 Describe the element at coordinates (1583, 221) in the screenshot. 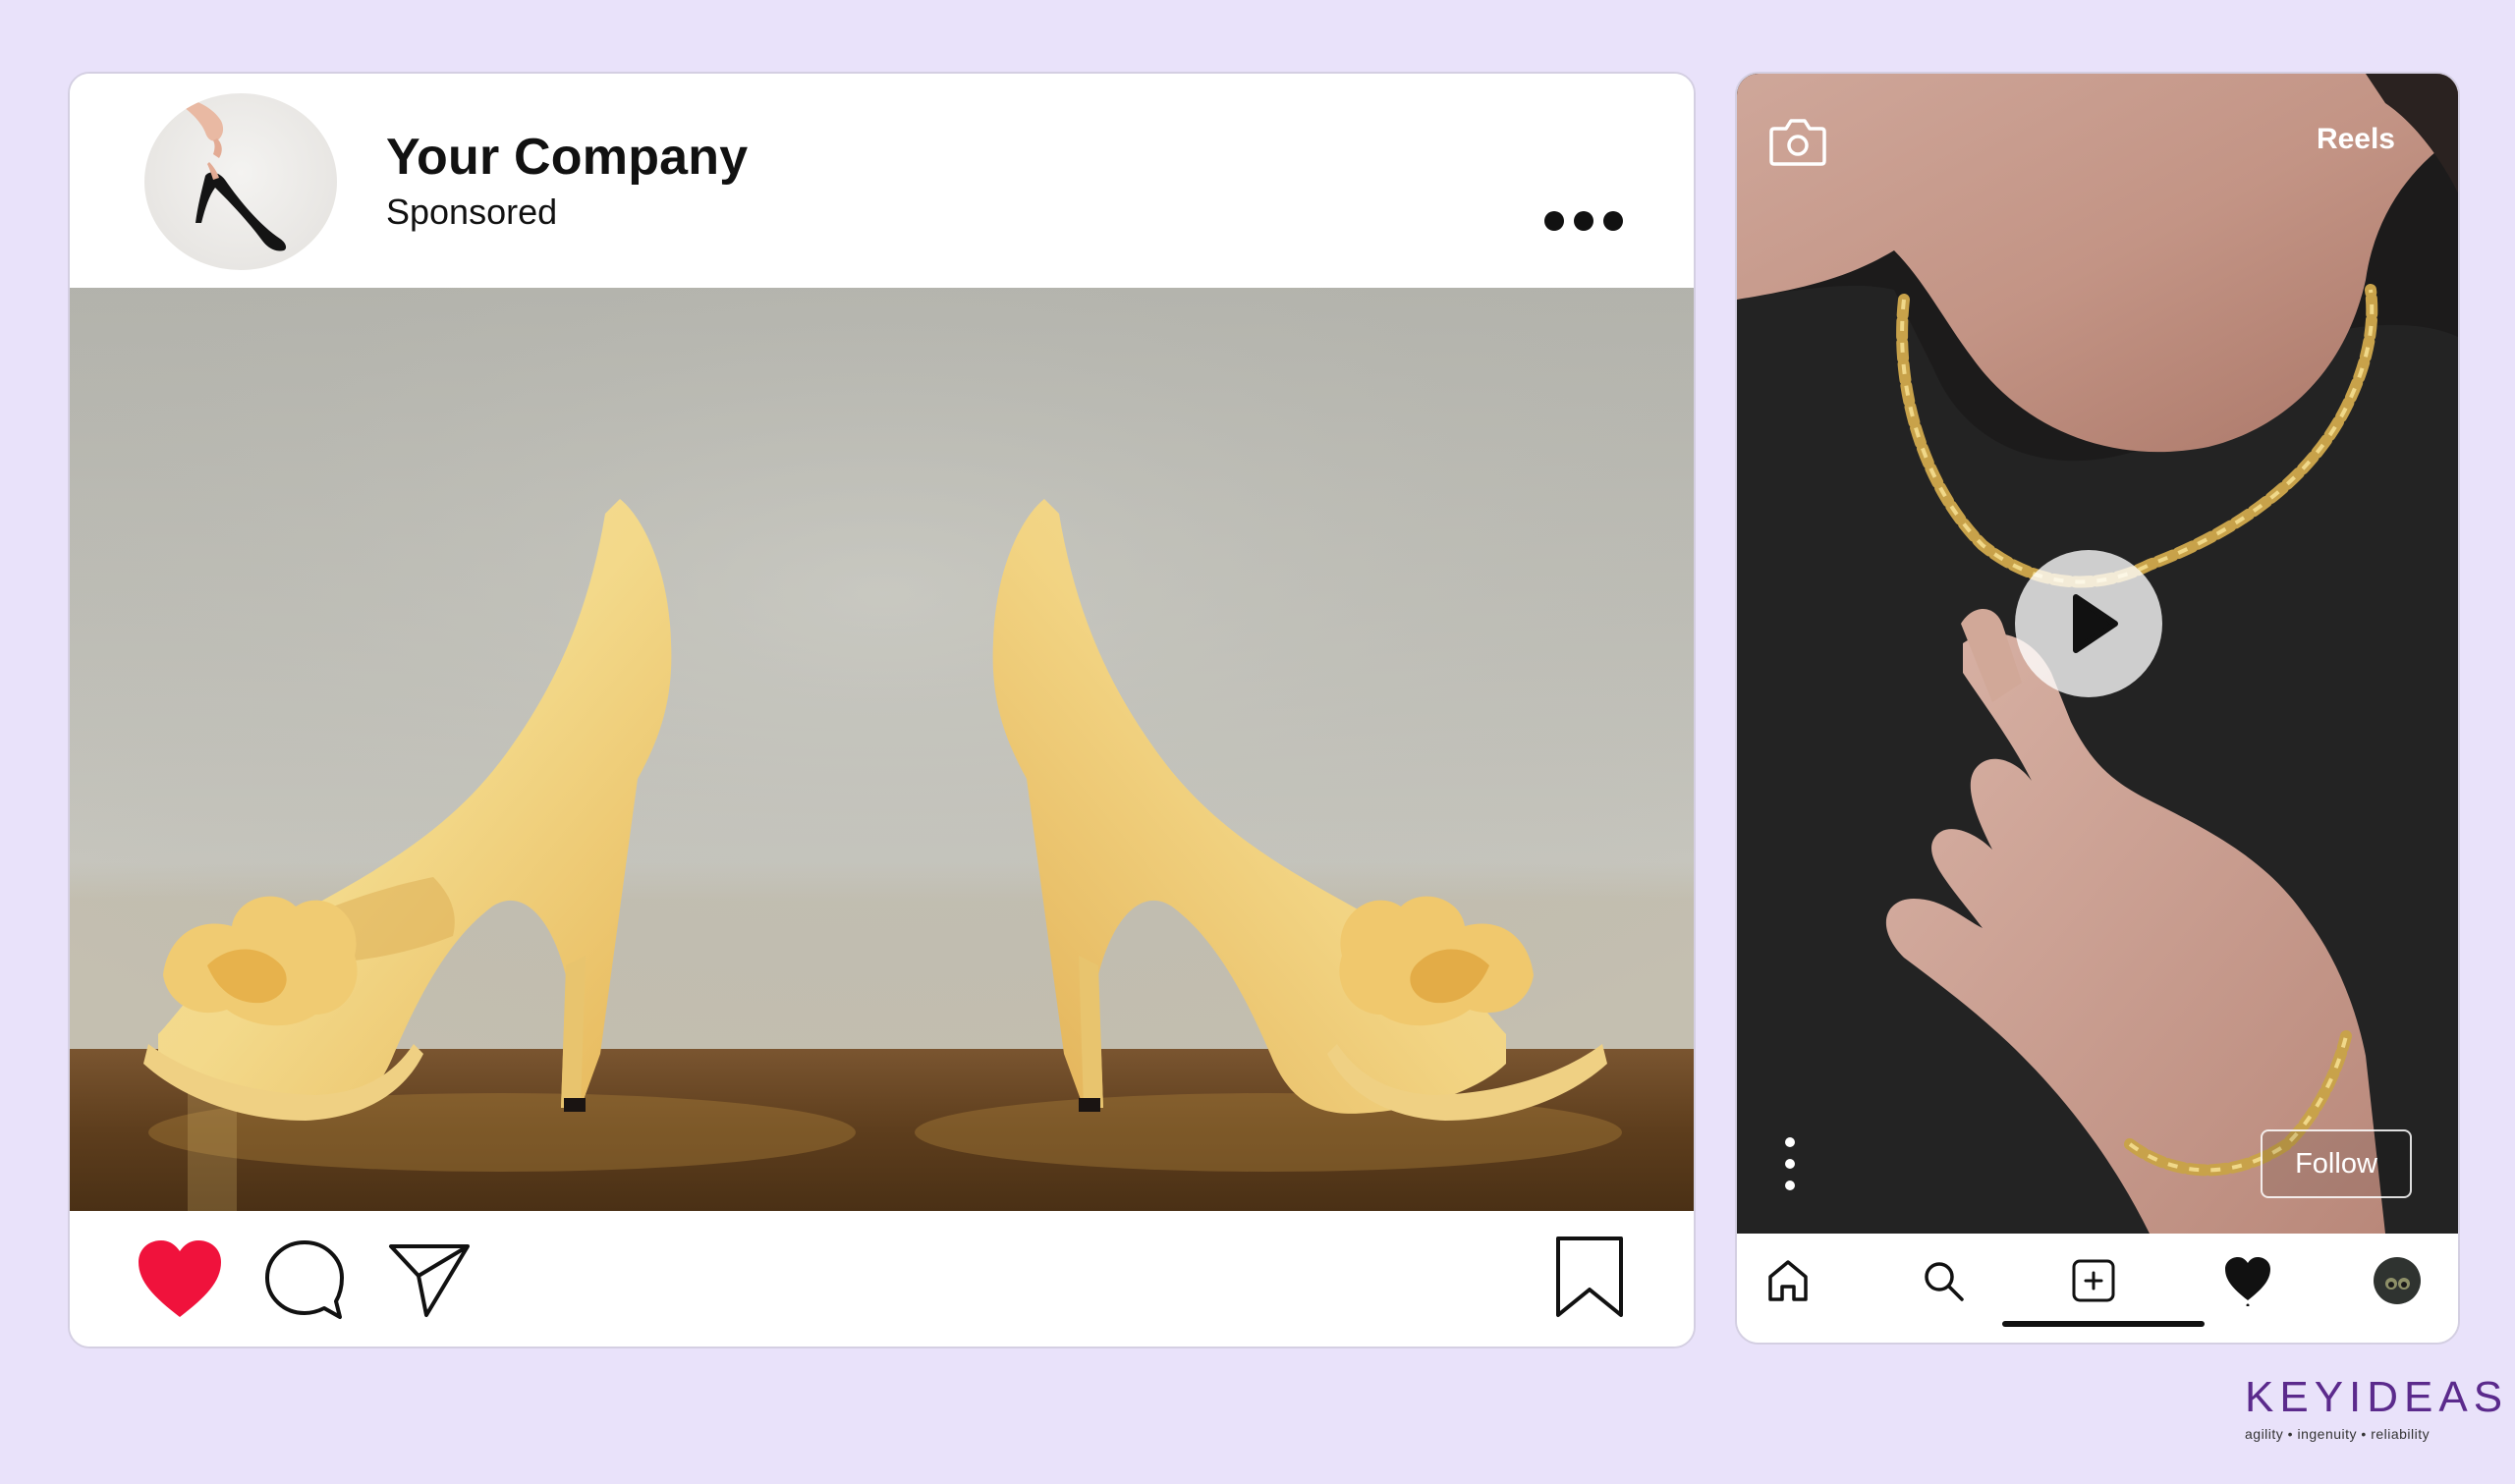

I see `more-horizontal-icon` at that location.